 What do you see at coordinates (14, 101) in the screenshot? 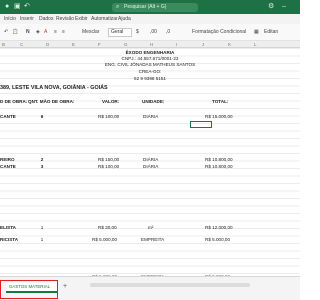
I see `header-workforce: D DE OBRA:` at bounding box center [14, 101].